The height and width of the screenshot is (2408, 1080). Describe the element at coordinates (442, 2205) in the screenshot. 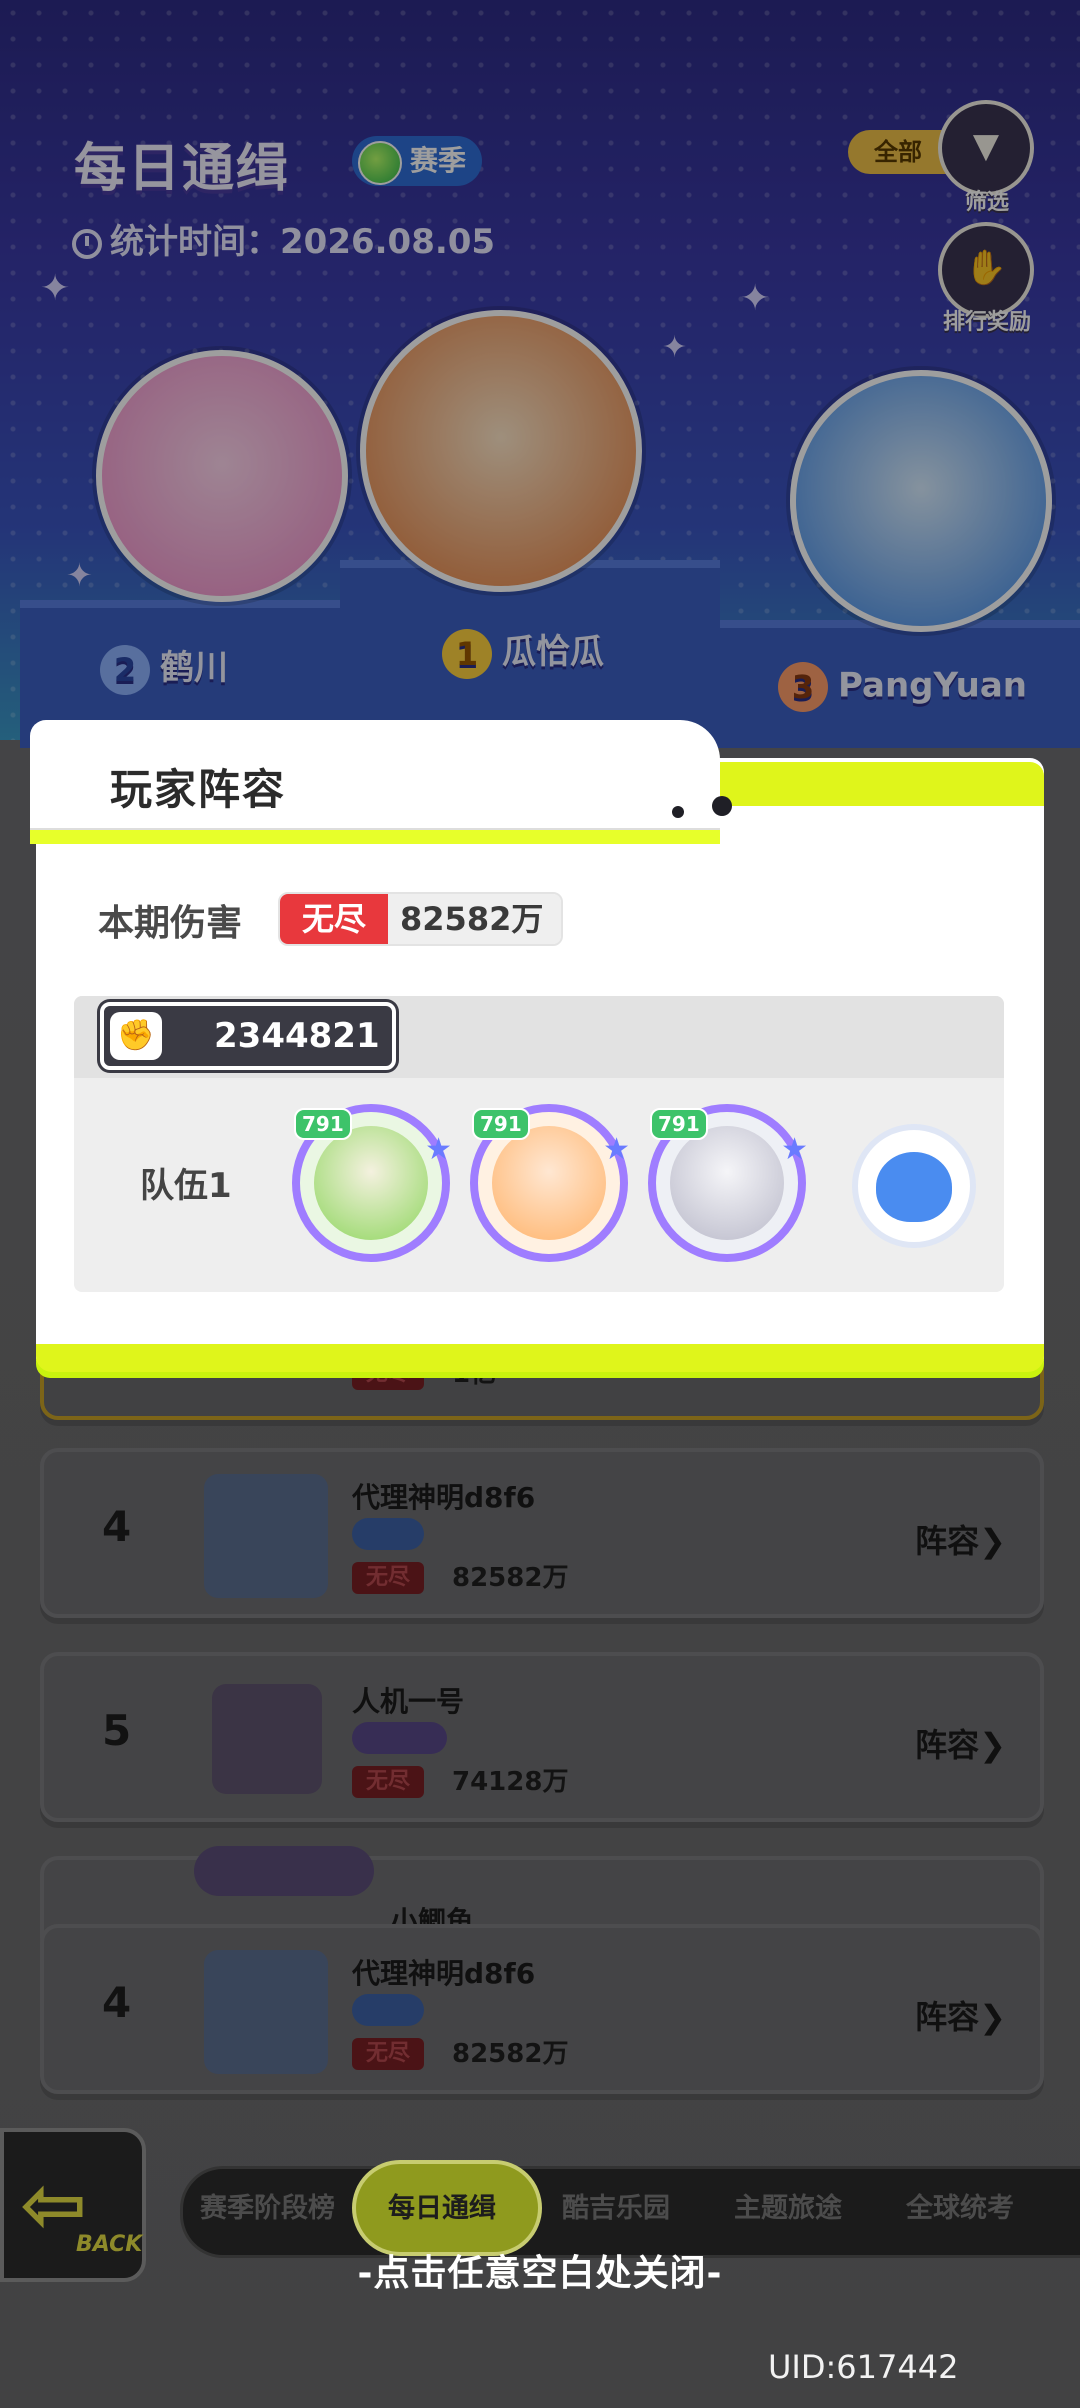

I see `tab-daily-wanted: 每日通缉` at that location.